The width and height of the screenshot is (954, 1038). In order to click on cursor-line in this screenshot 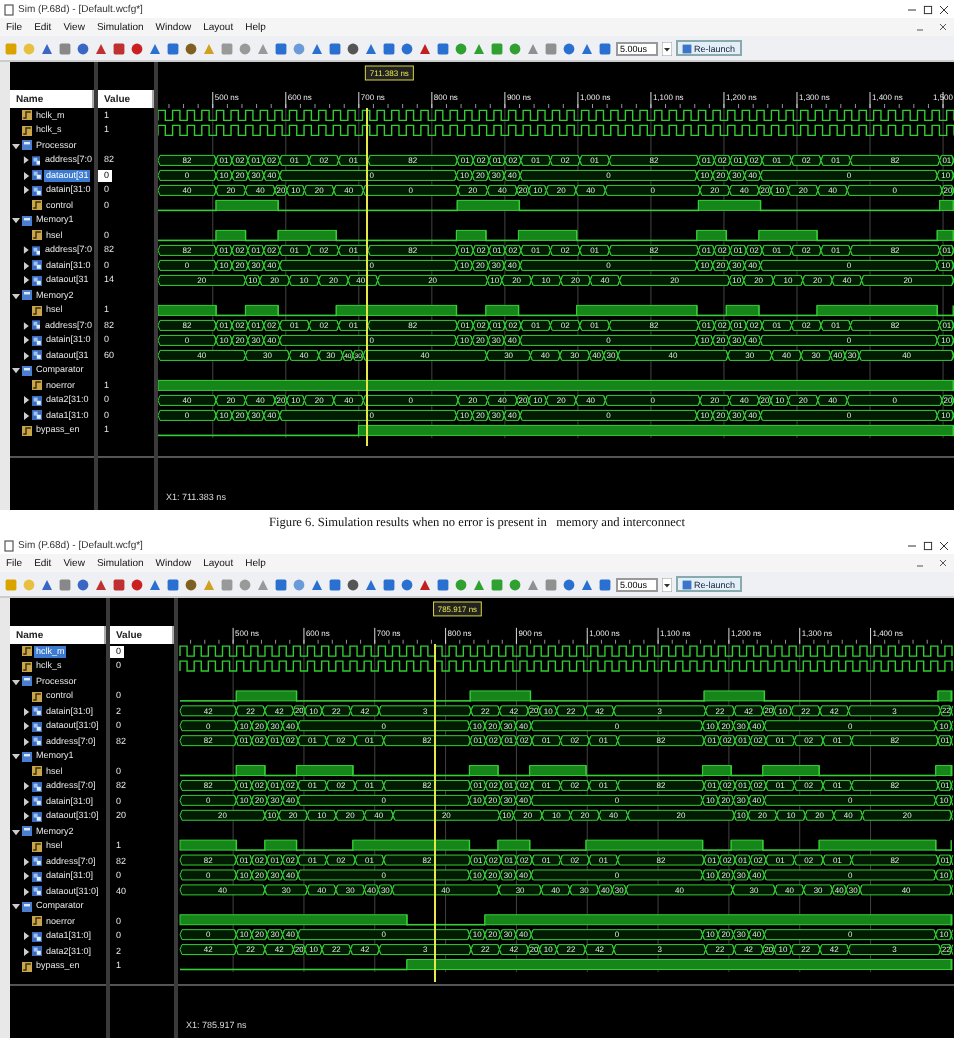, I will do `click(367, 277)`.